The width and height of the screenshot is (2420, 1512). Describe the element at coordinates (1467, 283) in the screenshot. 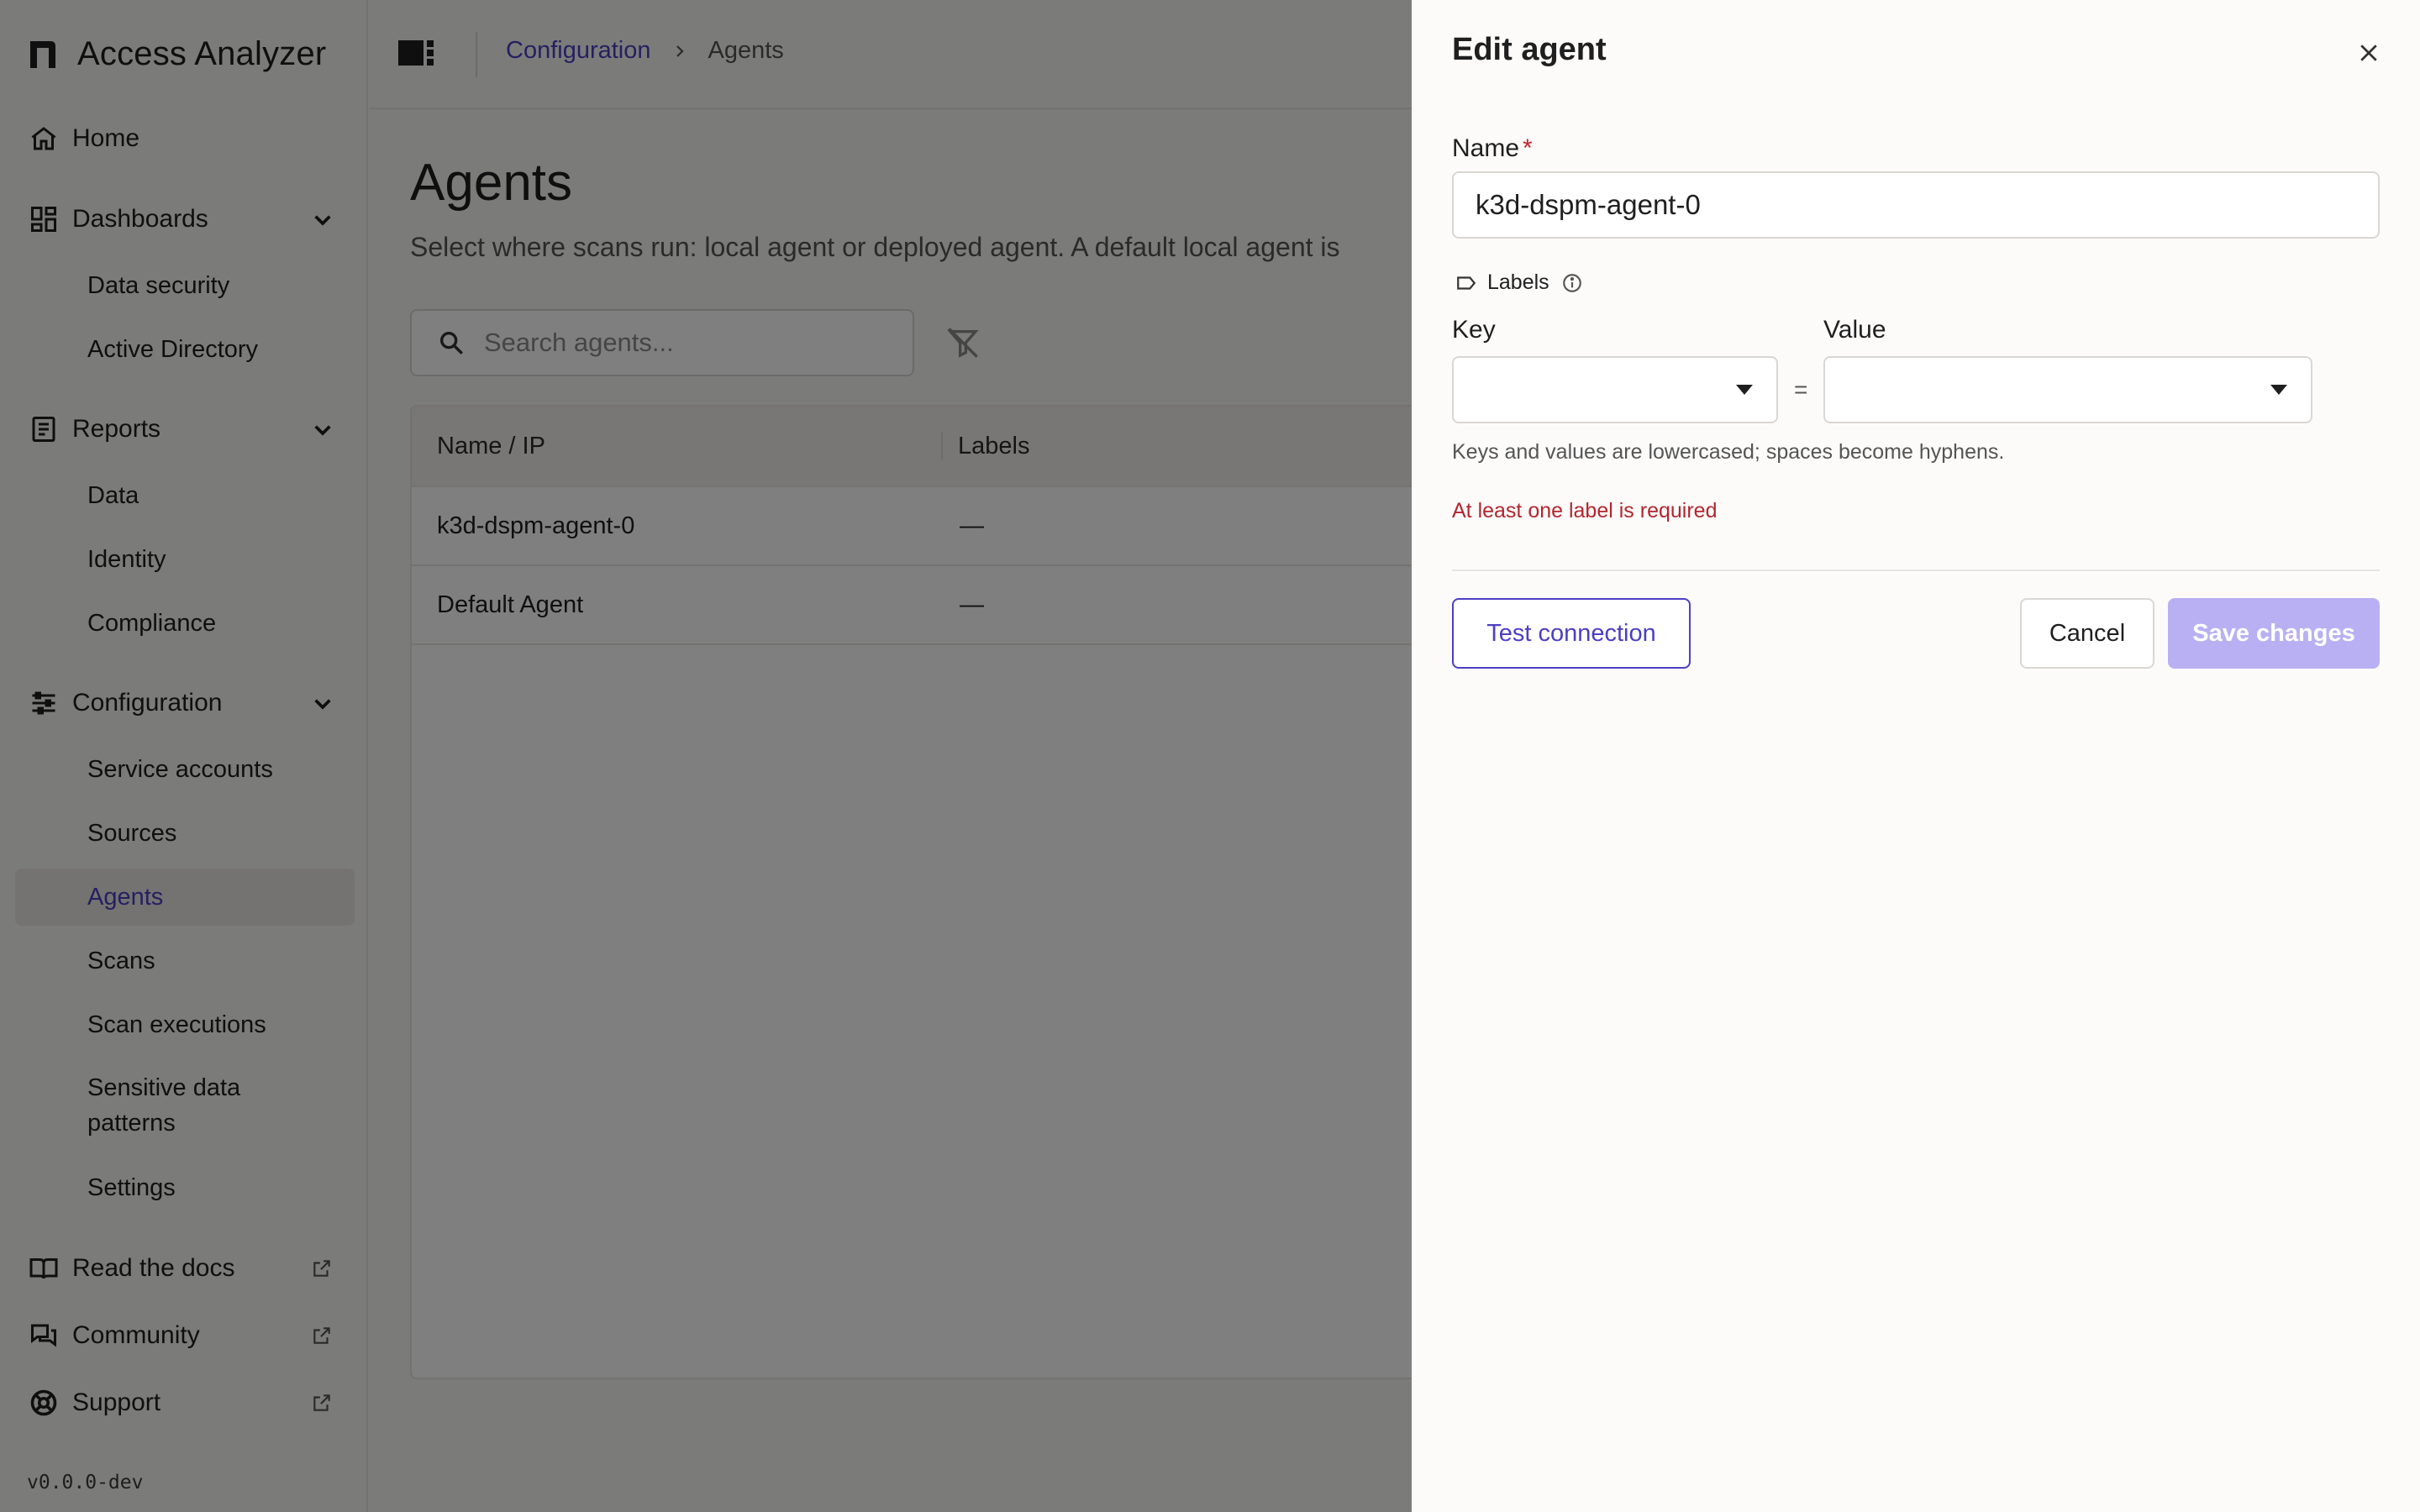

I see `label-tag-icon` at that location.